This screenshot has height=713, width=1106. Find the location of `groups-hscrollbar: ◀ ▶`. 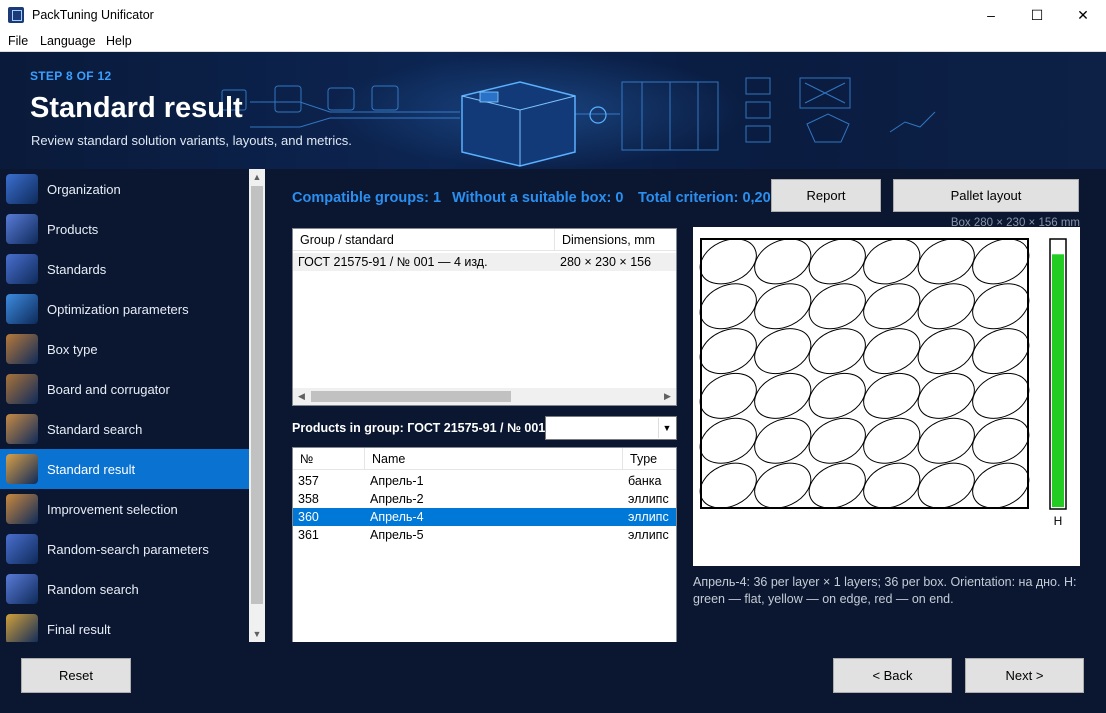

groups-hscrollbar: ◀ ▶ is located at coordinates (484, 396).